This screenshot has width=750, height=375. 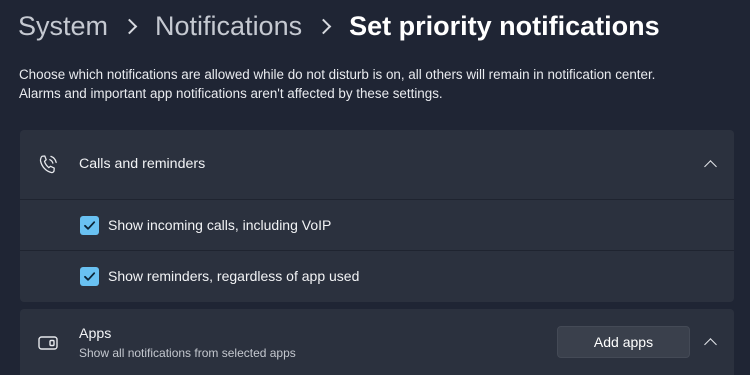 What do you see at coordinates (142, 164) in the screenshot?
I see `calls-and-reminders-title: Calls and reminders` at bounding box center [142, 164].